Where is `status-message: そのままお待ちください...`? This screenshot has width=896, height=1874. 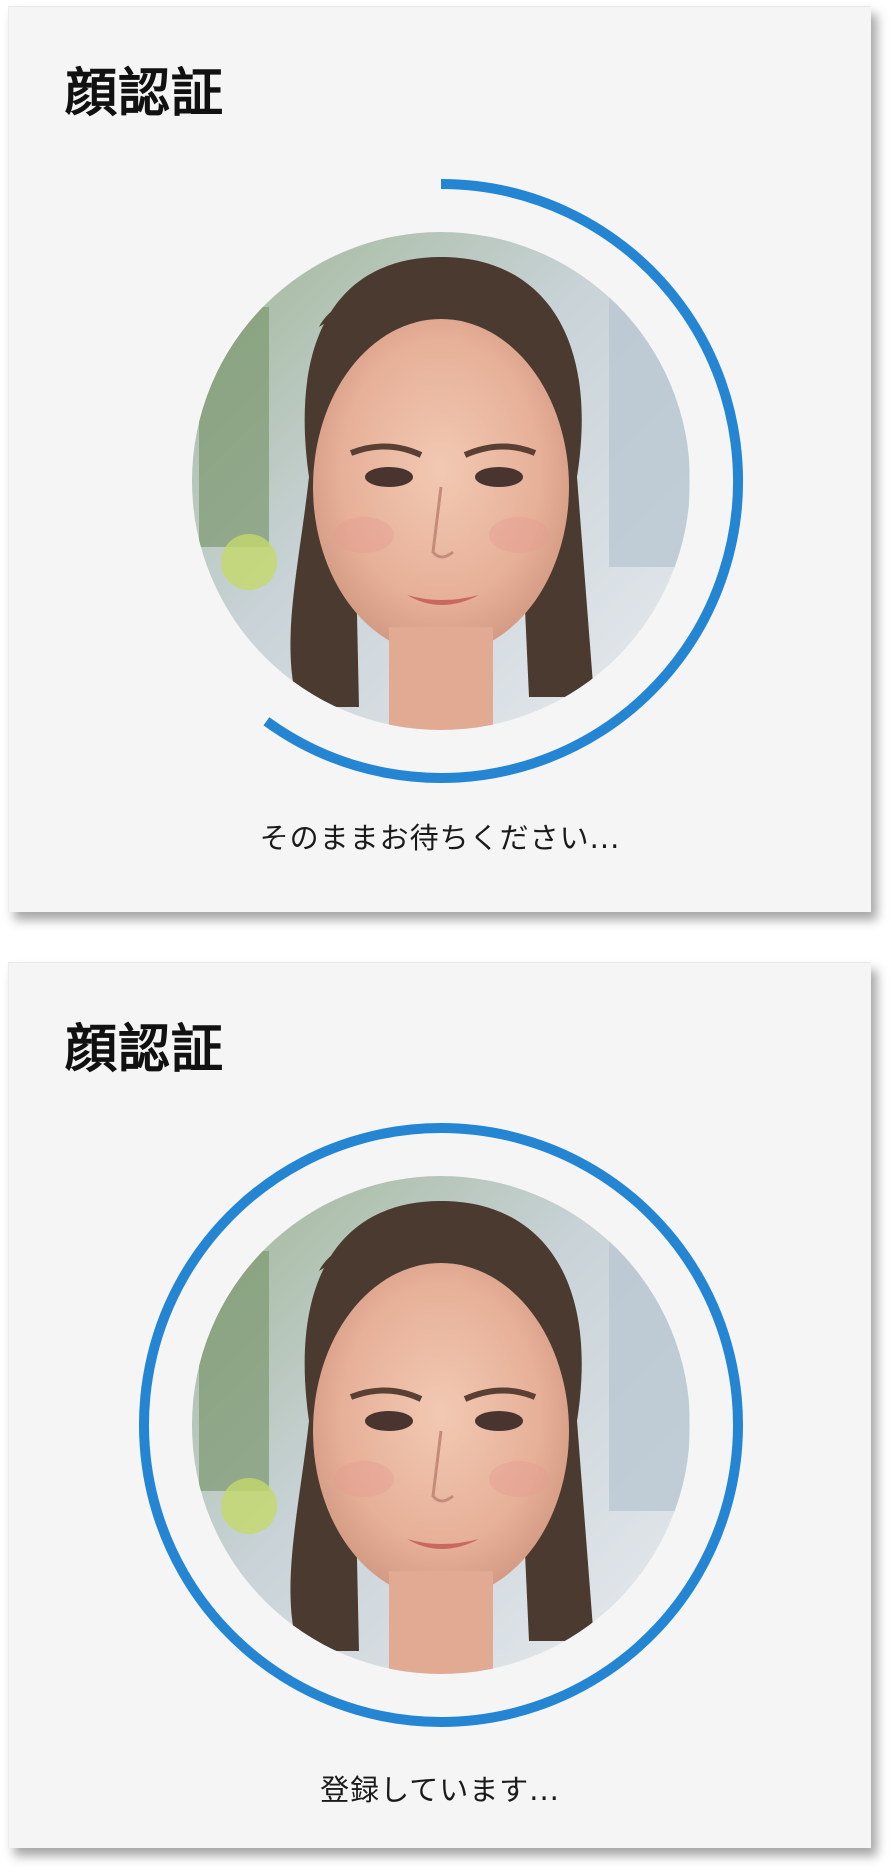 status-message: そのままお待ちください... is located at coordinates (440, 838).